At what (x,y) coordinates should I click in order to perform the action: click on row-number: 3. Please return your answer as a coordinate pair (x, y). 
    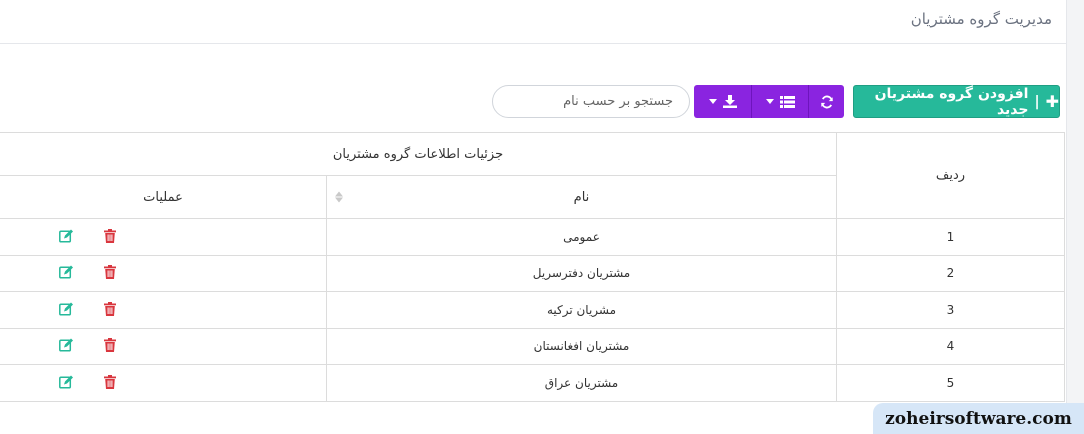
    Looking at the image, I should click on (950, 310).